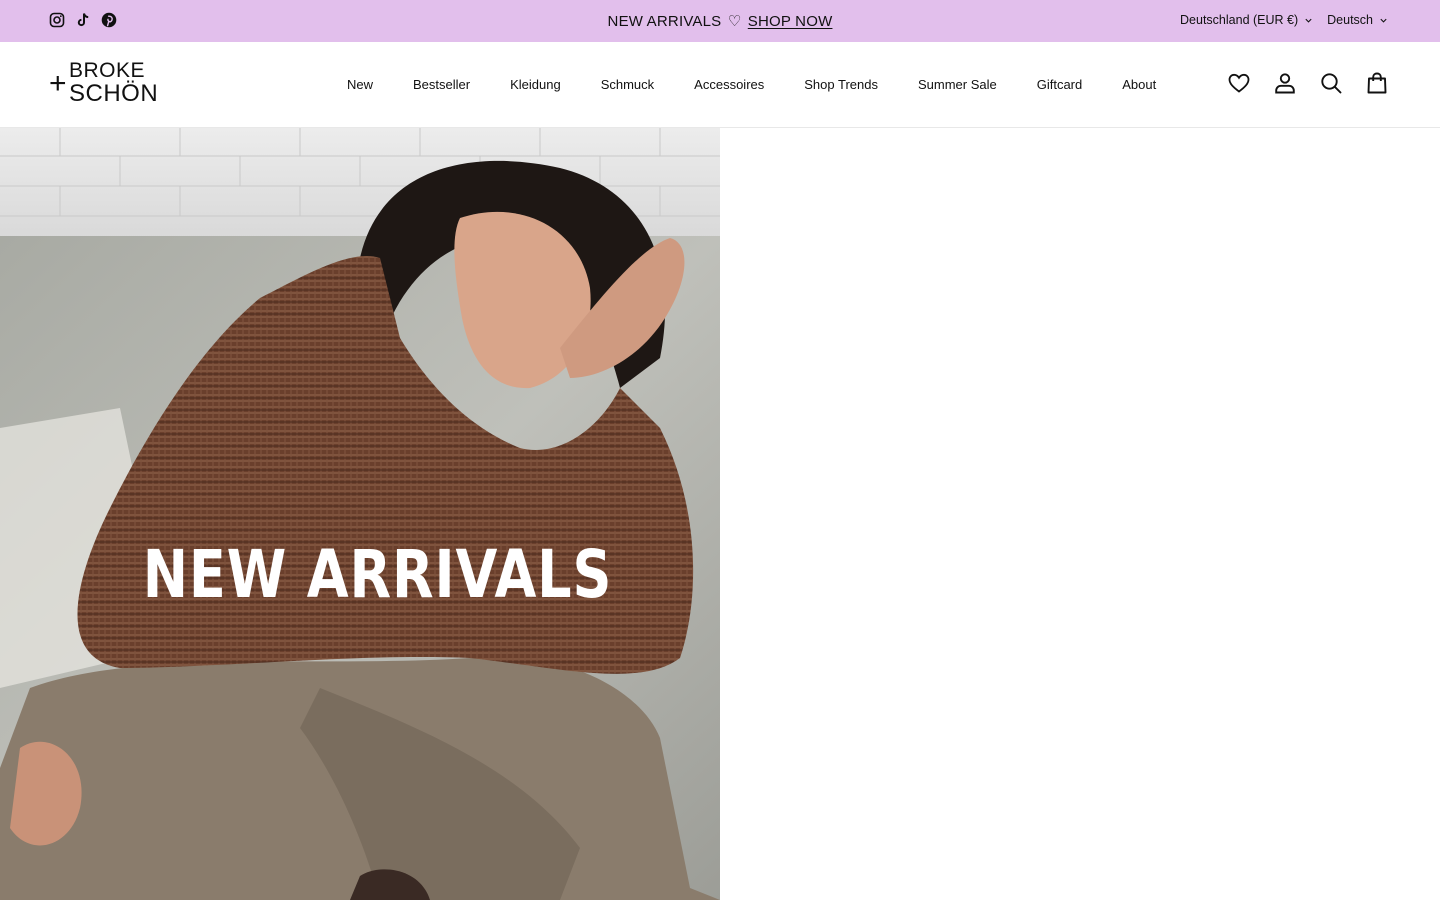 Image resolution: width=1440 pixels, height=900 pixels. I want to click on logo-line-1: BROKE, so click(107, 70).